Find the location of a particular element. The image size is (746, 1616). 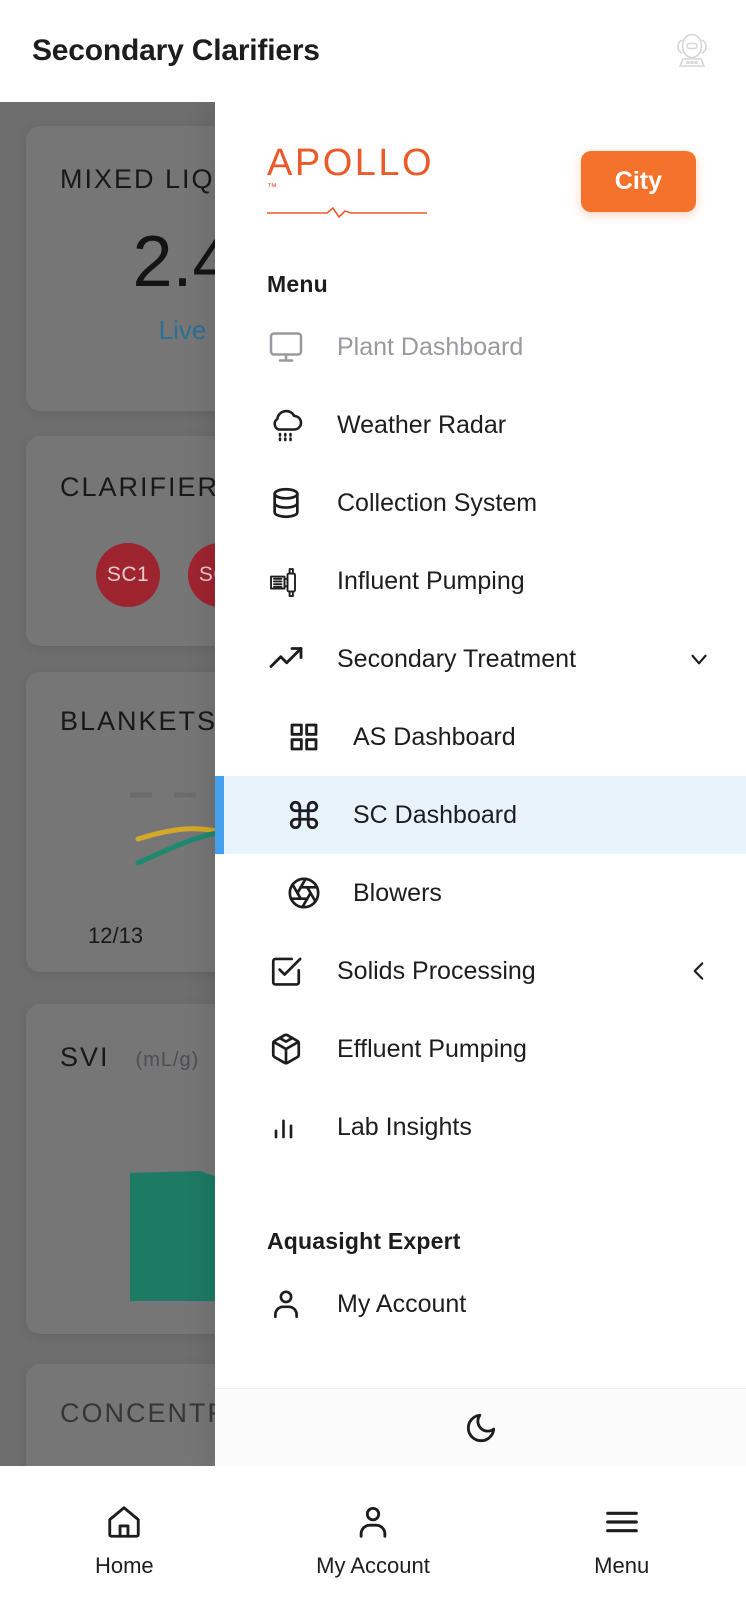

menu-item-plant-dashboard: Plant Dashboard is located at coordinates (480, 347).